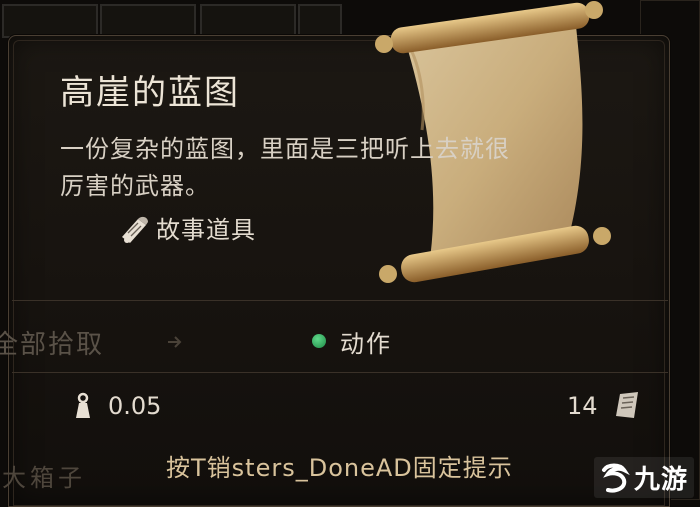 Image resolution: width=700 pixels, height=507 pixels. Describe the element at coordinates (319, 341) in the screenshot. I see `green-dot-icon` at that location.